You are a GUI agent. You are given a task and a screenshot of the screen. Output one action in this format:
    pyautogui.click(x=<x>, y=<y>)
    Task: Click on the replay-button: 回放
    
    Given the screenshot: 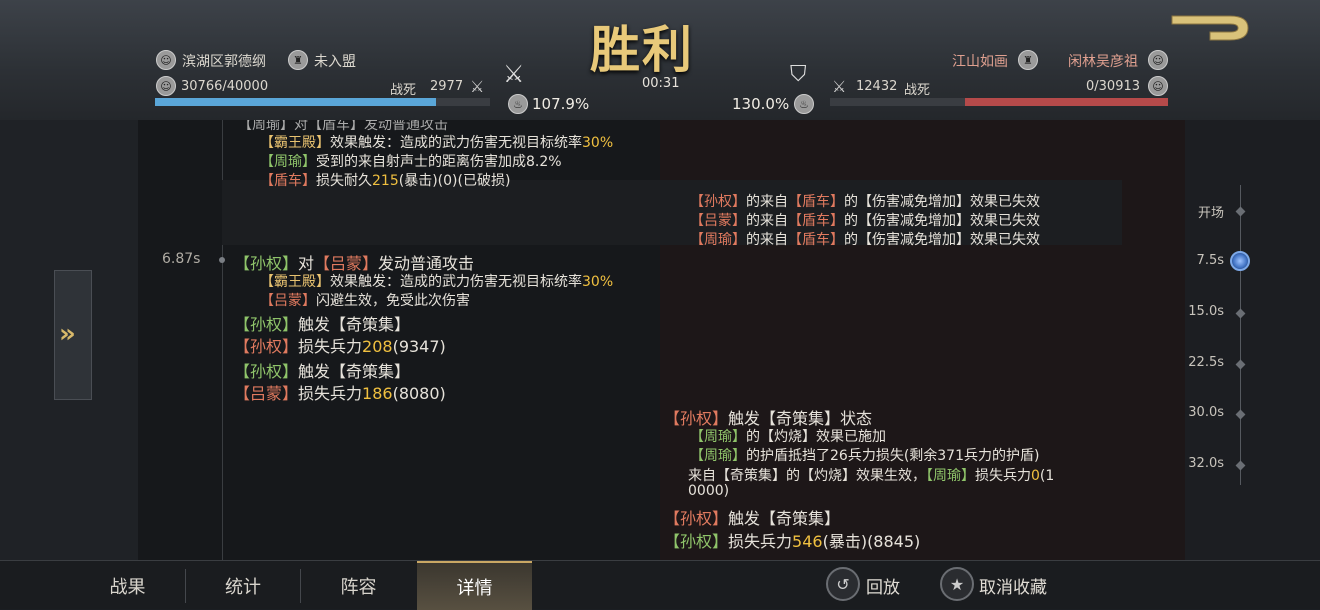 What is the action you would take?
    pyautogui.click(x=883, y=585)
    